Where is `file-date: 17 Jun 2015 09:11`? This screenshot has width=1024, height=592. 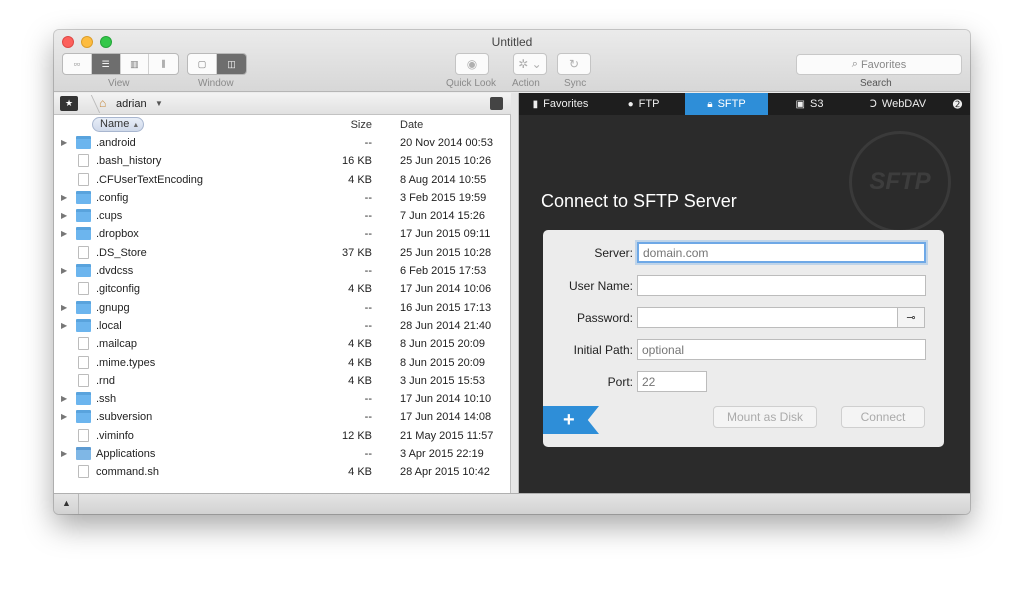 file-date: 17 Jun 2015 09:11 is located at coordinates (445, 234).